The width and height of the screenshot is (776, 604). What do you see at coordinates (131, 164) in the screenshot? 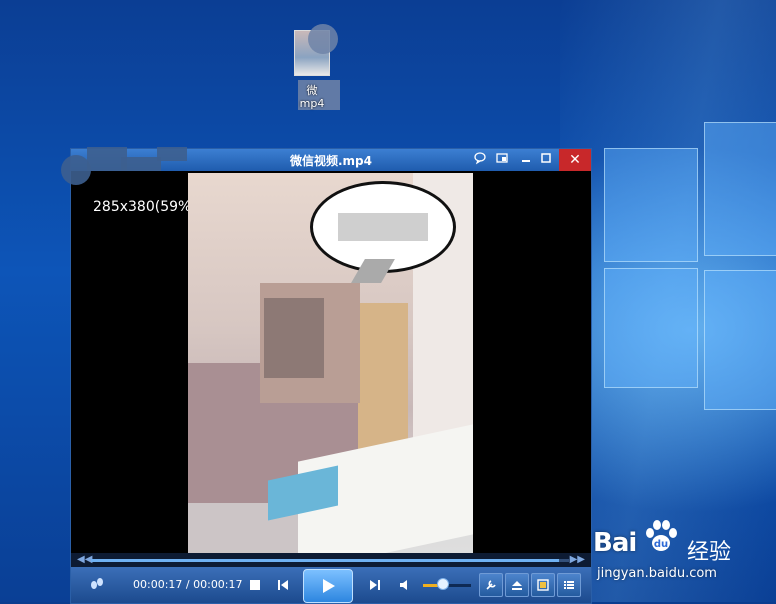
I see `blurred-app-logo` at bounding box center [131, 164].